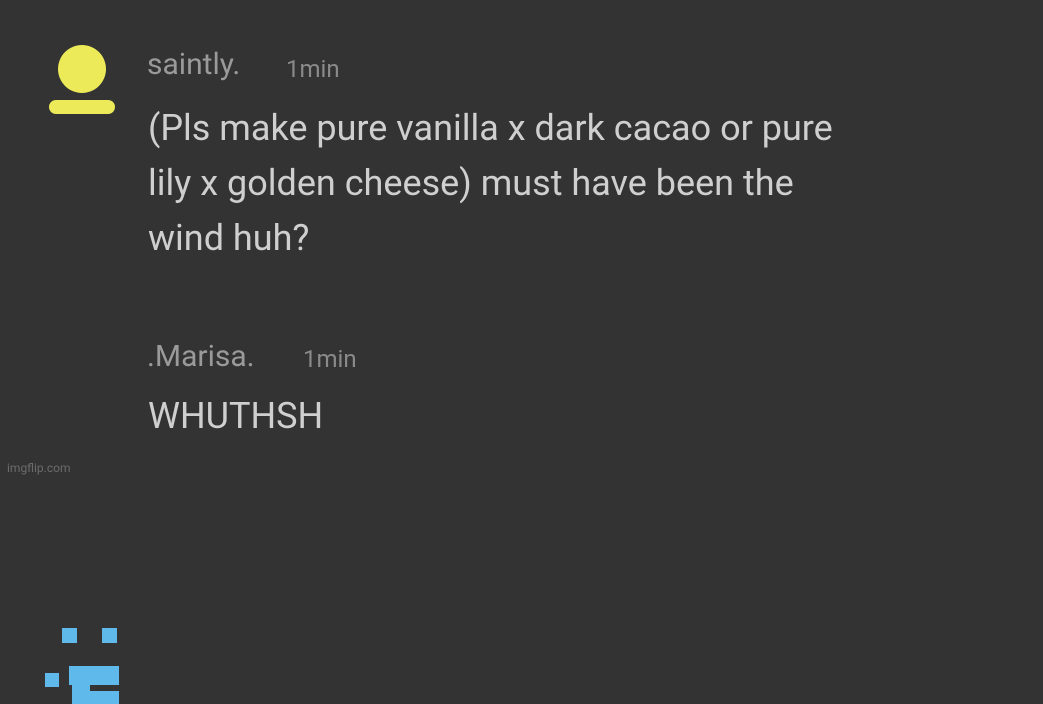 The height and width of the screenshot is (704, 1043). What do you see at coordinates (201, 356) in the screenshot?
I see `username: .Marisa.` at bounding box center [201, 356].